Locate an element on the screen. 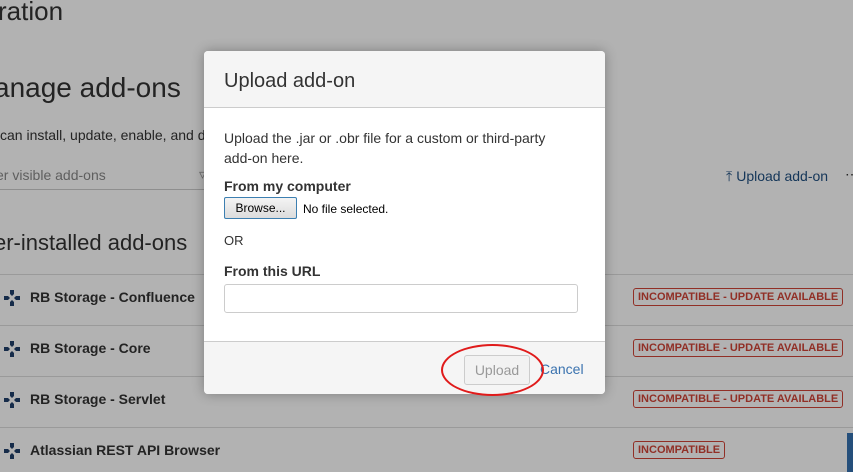 This screenshot has height=472, width=853. annotation-highlight-circle is located at coordinates (492, 370).